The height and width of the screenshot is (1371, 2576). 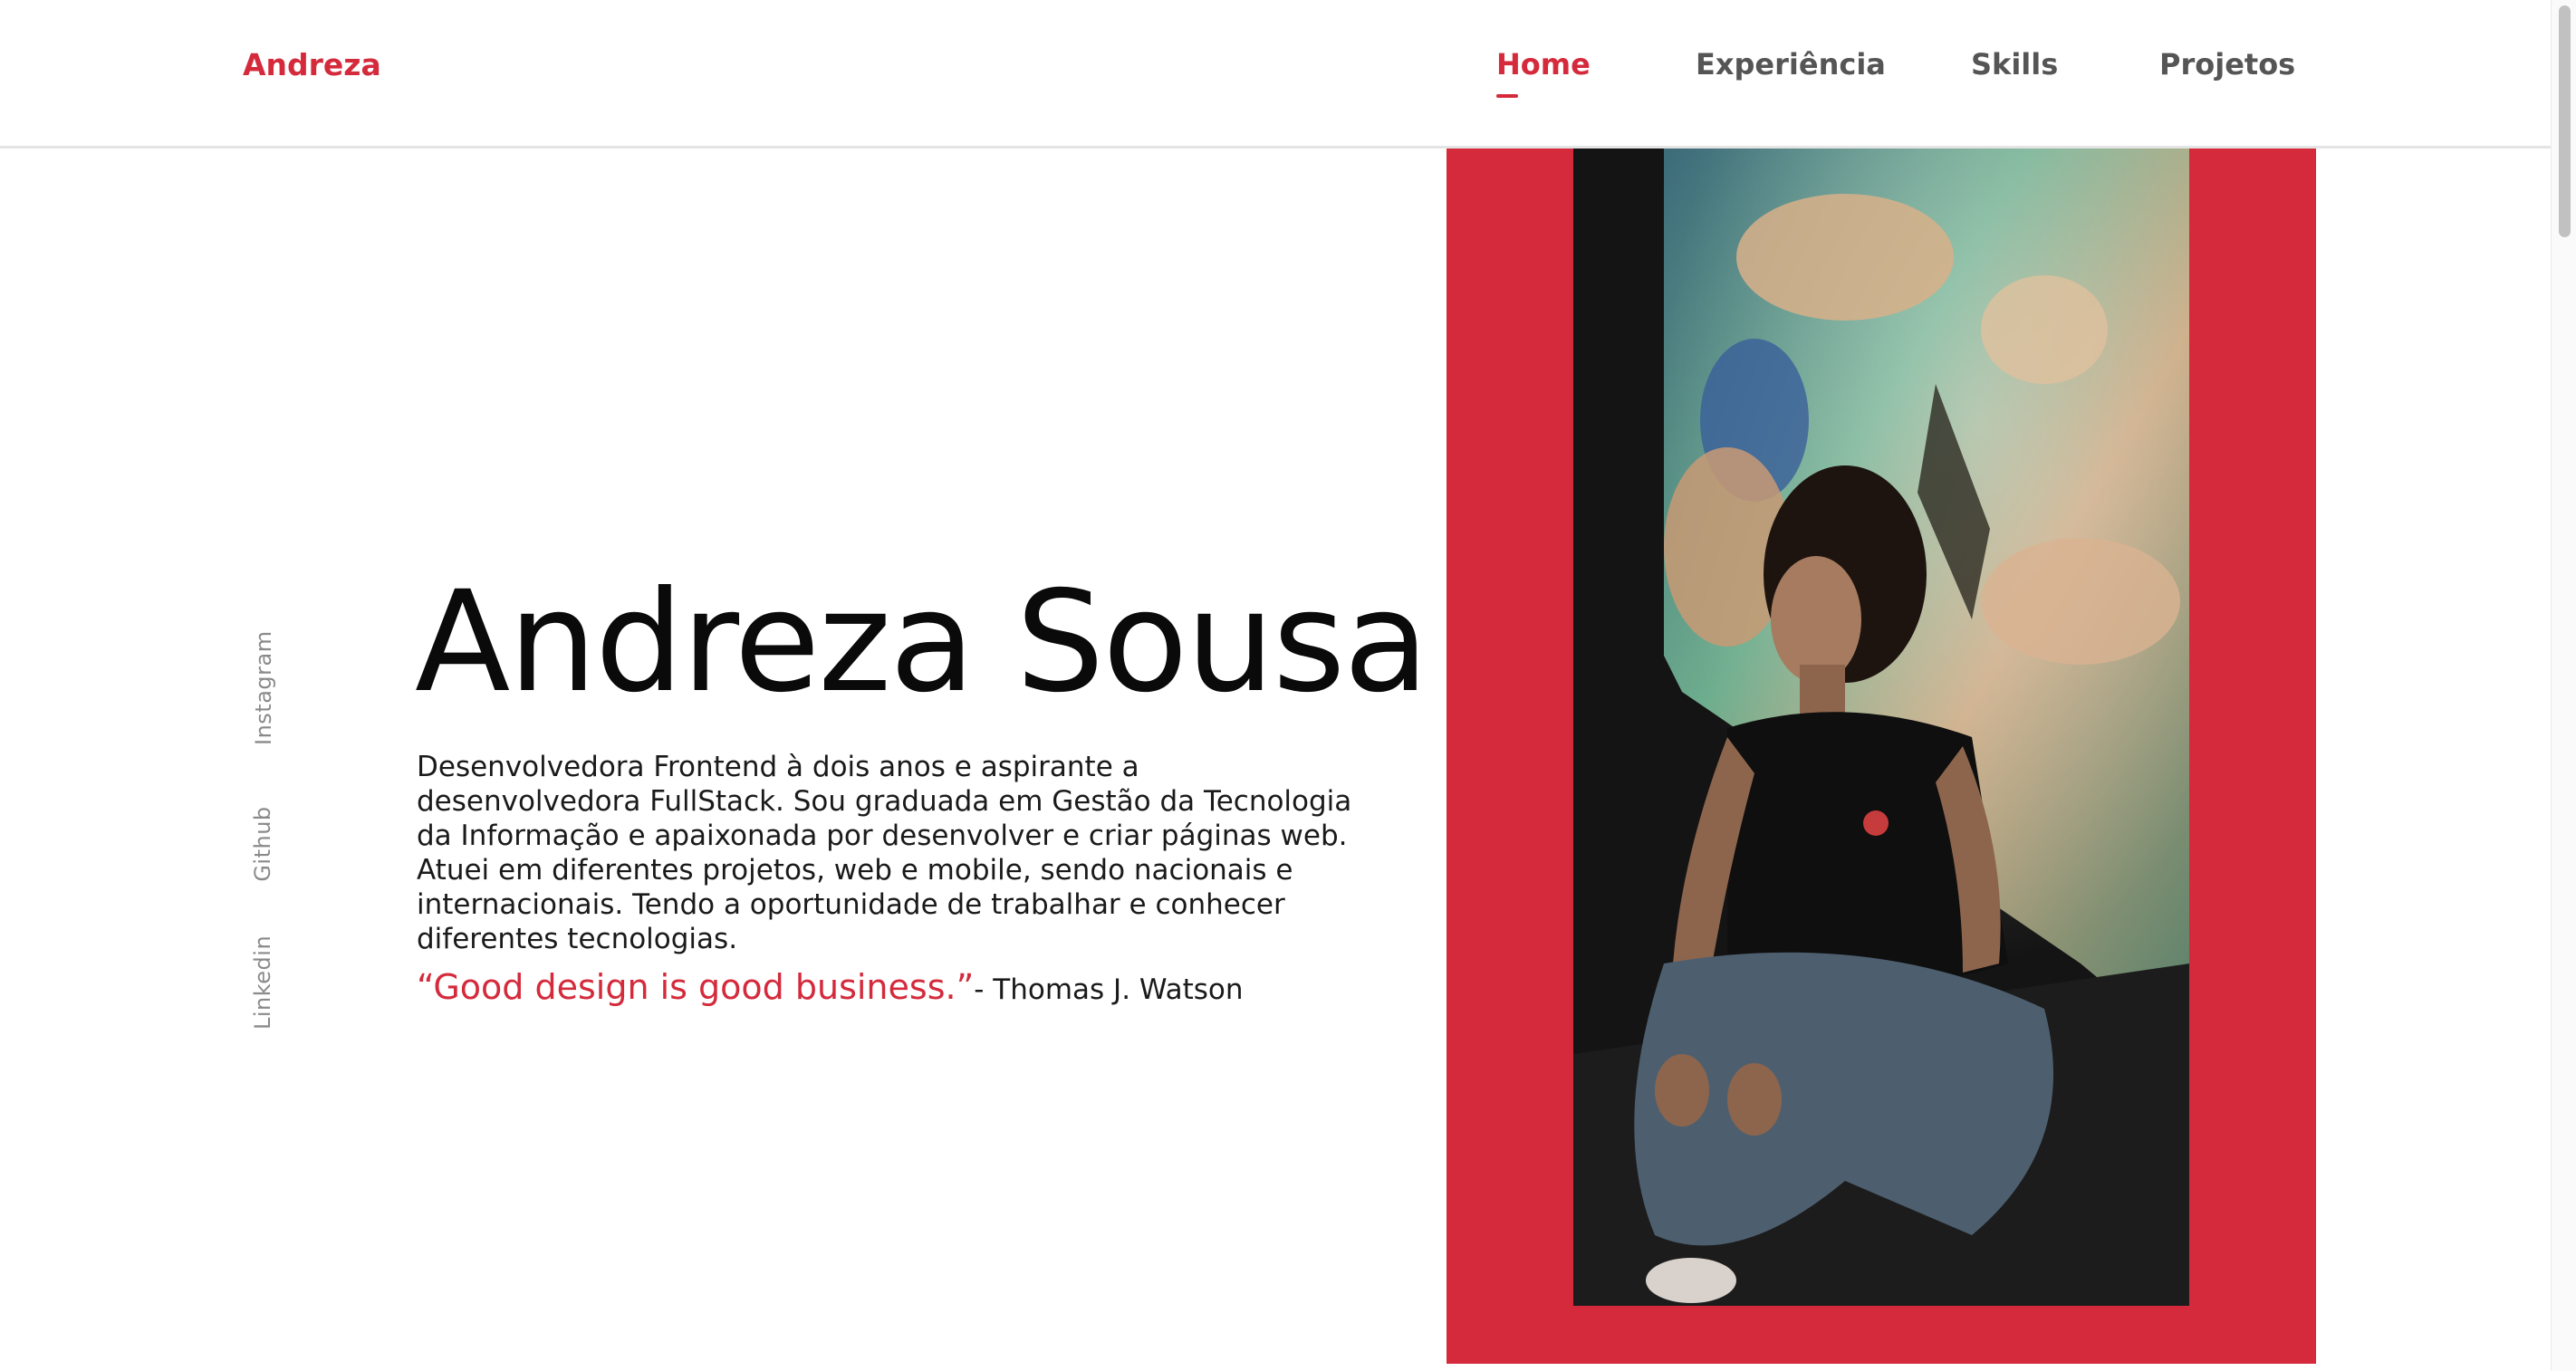 I want to click on nav-skills: Skills, so click(x=2014, y=64).